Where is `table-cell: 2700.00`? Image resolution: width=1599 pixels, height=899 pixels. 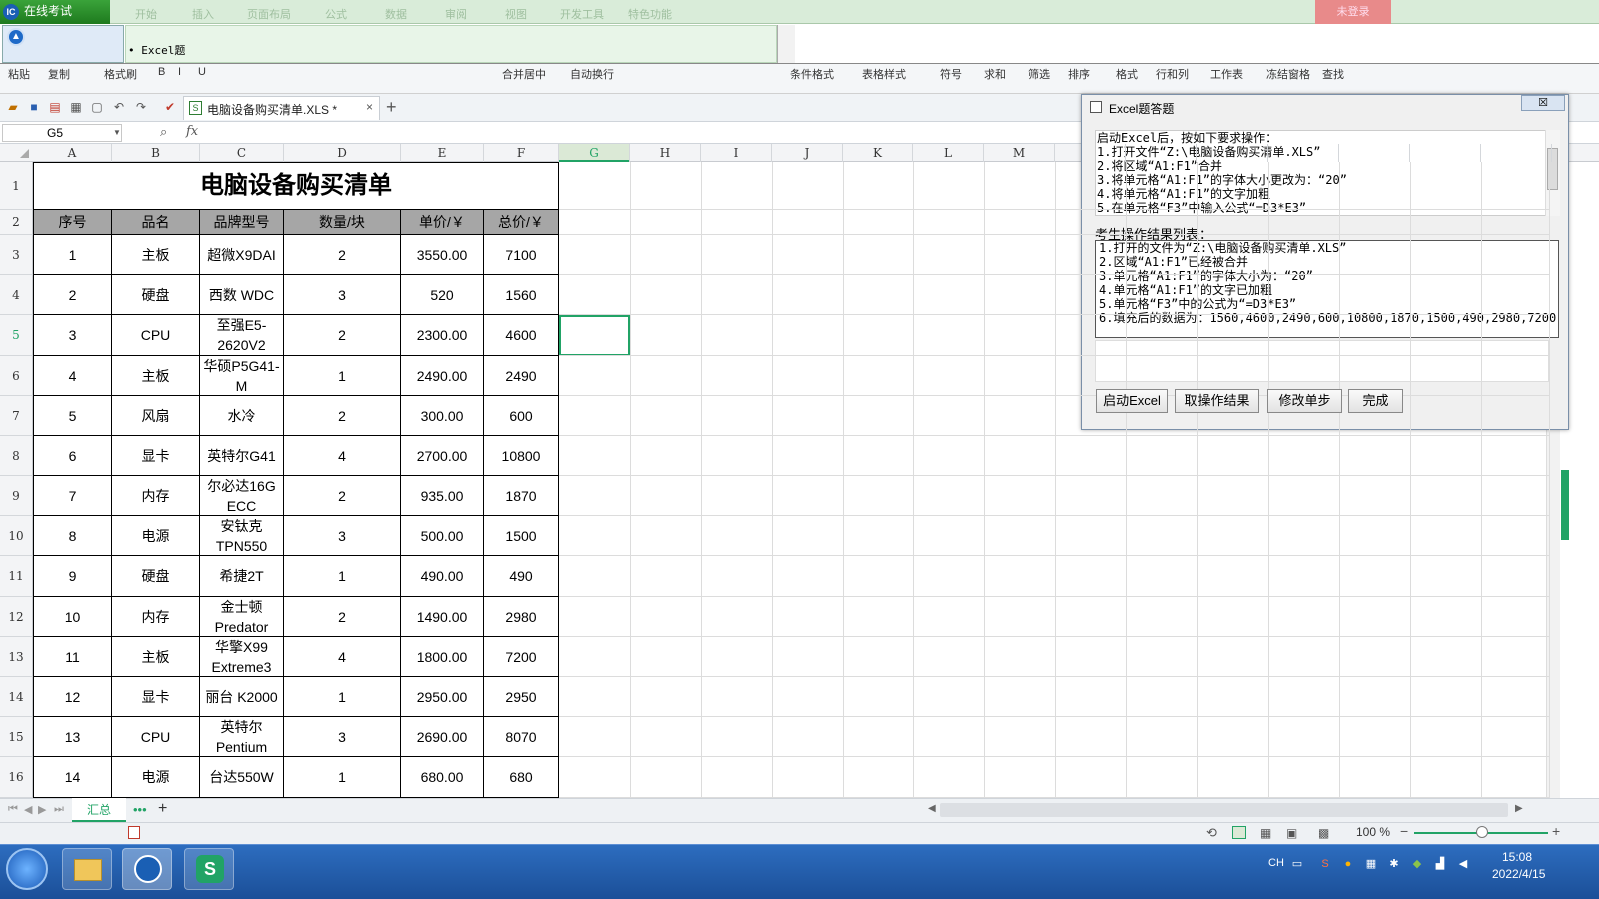 table-cell: 2700.00 is located at coordinates (442, 456).